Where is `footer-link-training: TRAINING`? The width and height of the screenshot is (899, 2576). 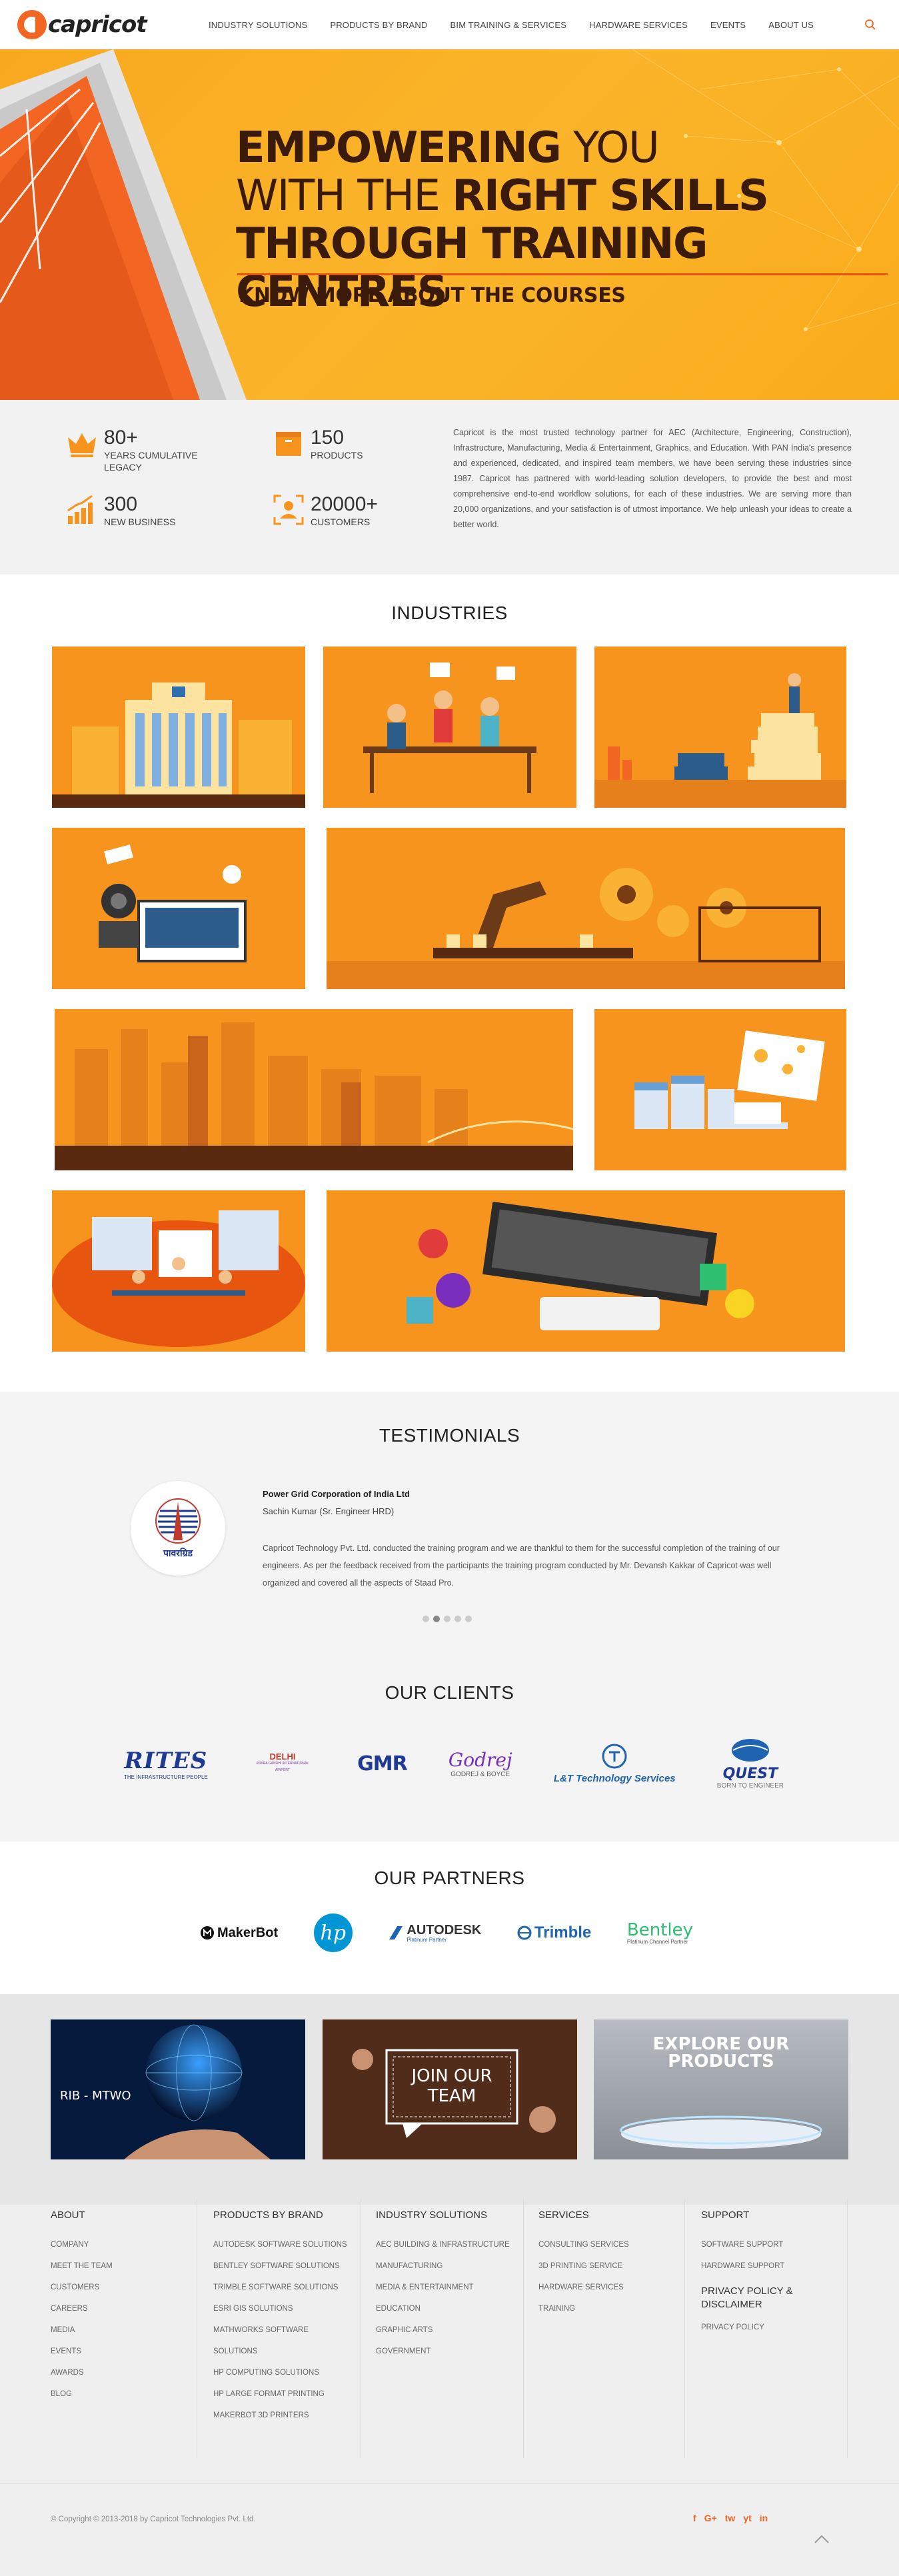 footer-link-training: TRAINING is located at coordinates (611, 2309).